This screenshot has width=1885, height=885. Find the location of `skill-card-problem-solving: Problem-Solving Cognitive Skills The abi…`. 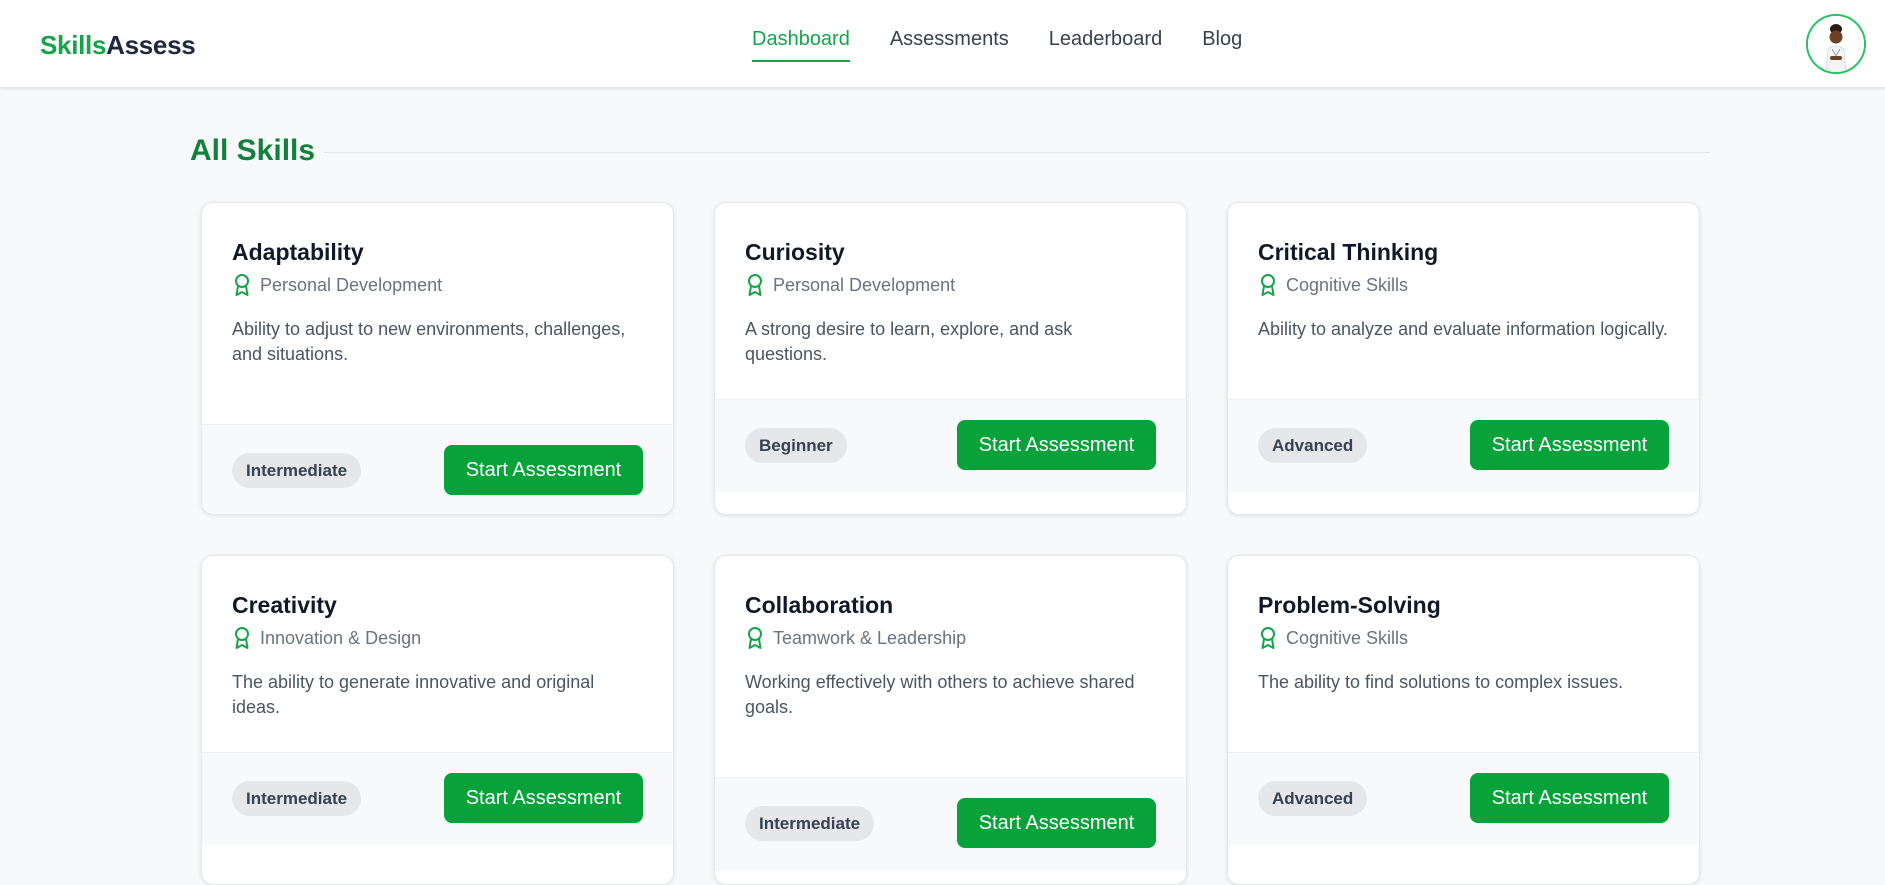

skill-card-problem-solving: Problem-Solving Cognitive Skills The abi… is located at coordinates (1463, 720).